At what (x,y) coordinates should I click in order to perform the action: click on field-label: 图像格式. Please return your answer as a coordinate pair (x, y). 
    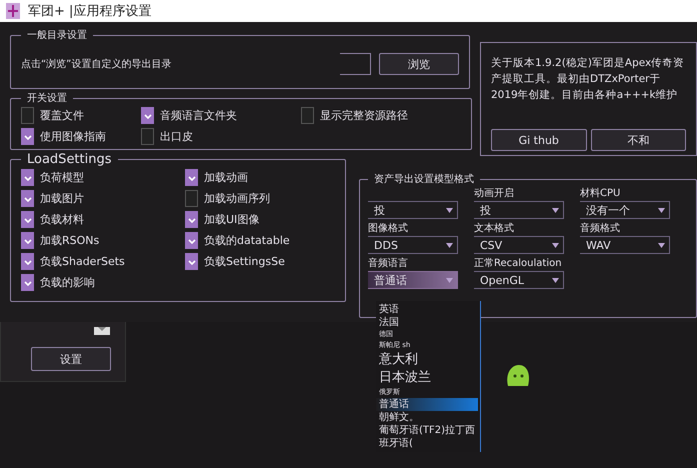
    Looking at the image, I should click on (388, 228).